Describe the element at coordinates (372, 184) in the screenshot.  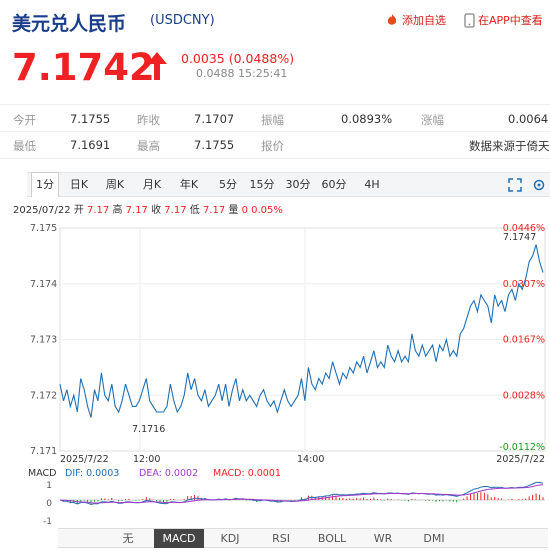
I see `tab-4h: 4H` at that location.